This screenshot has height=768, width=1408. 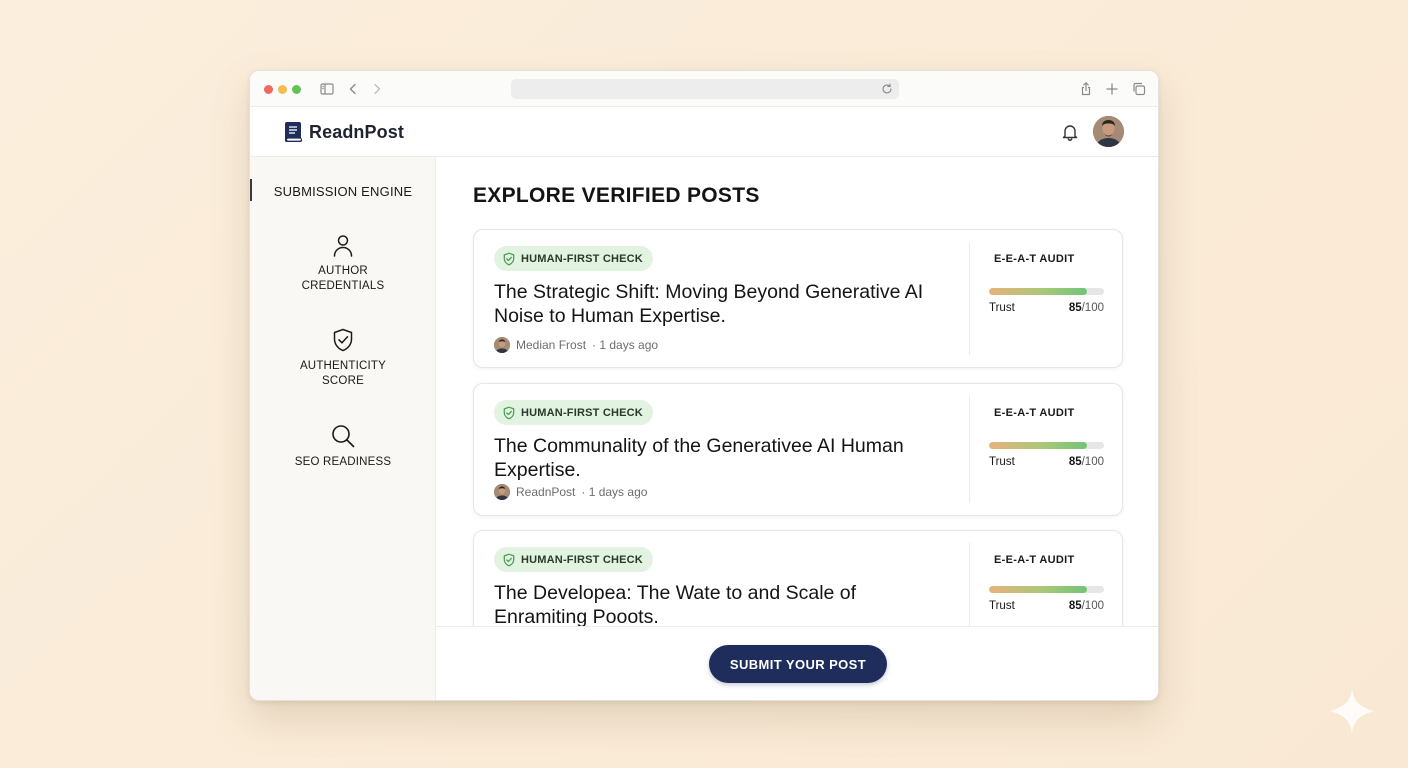 I want to click on browser-toolbar, so click(x=704, y=89).